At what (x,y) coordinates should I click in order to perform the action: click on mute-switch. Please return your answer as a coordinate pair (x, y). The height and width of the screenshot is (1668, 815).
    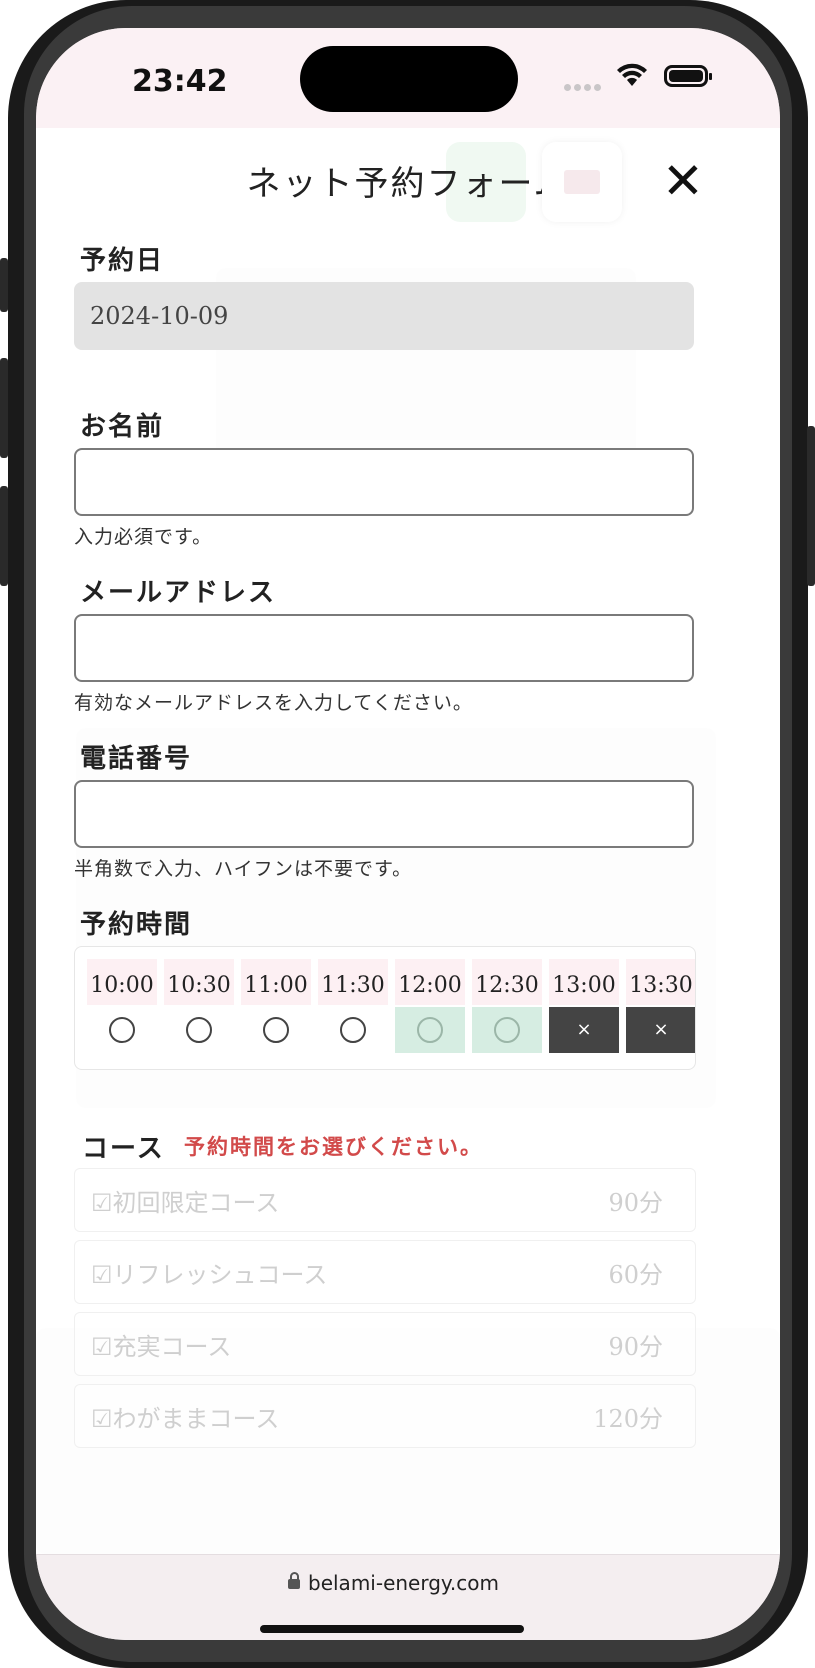
    Looking at the image, I should click on (4, 285).